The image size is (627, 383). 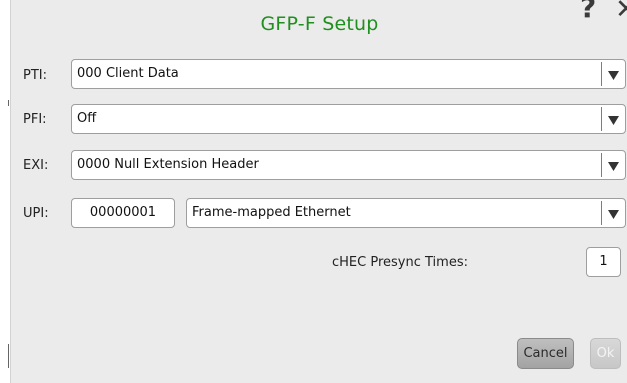 What do you see at coordinates (123, 213) in the screenshot?
I see `upi-code-input: 00000001` at bounding box center [123, 213].